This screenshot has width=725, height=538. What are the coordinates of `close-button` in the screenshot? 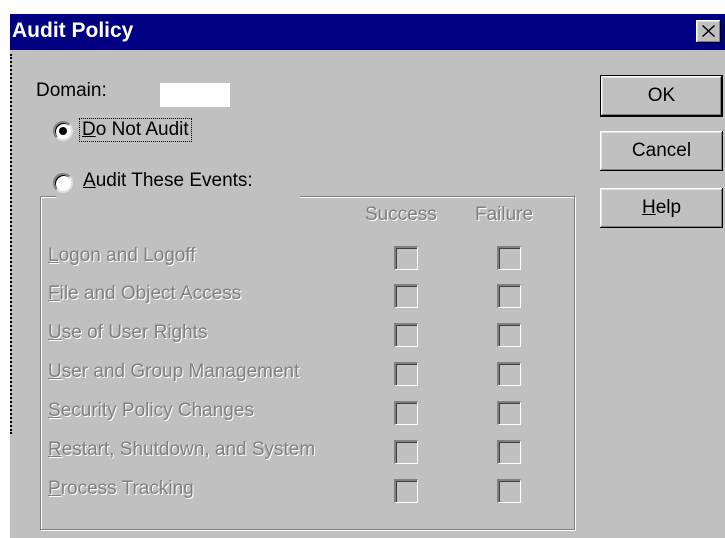 It's located at (708, 31).